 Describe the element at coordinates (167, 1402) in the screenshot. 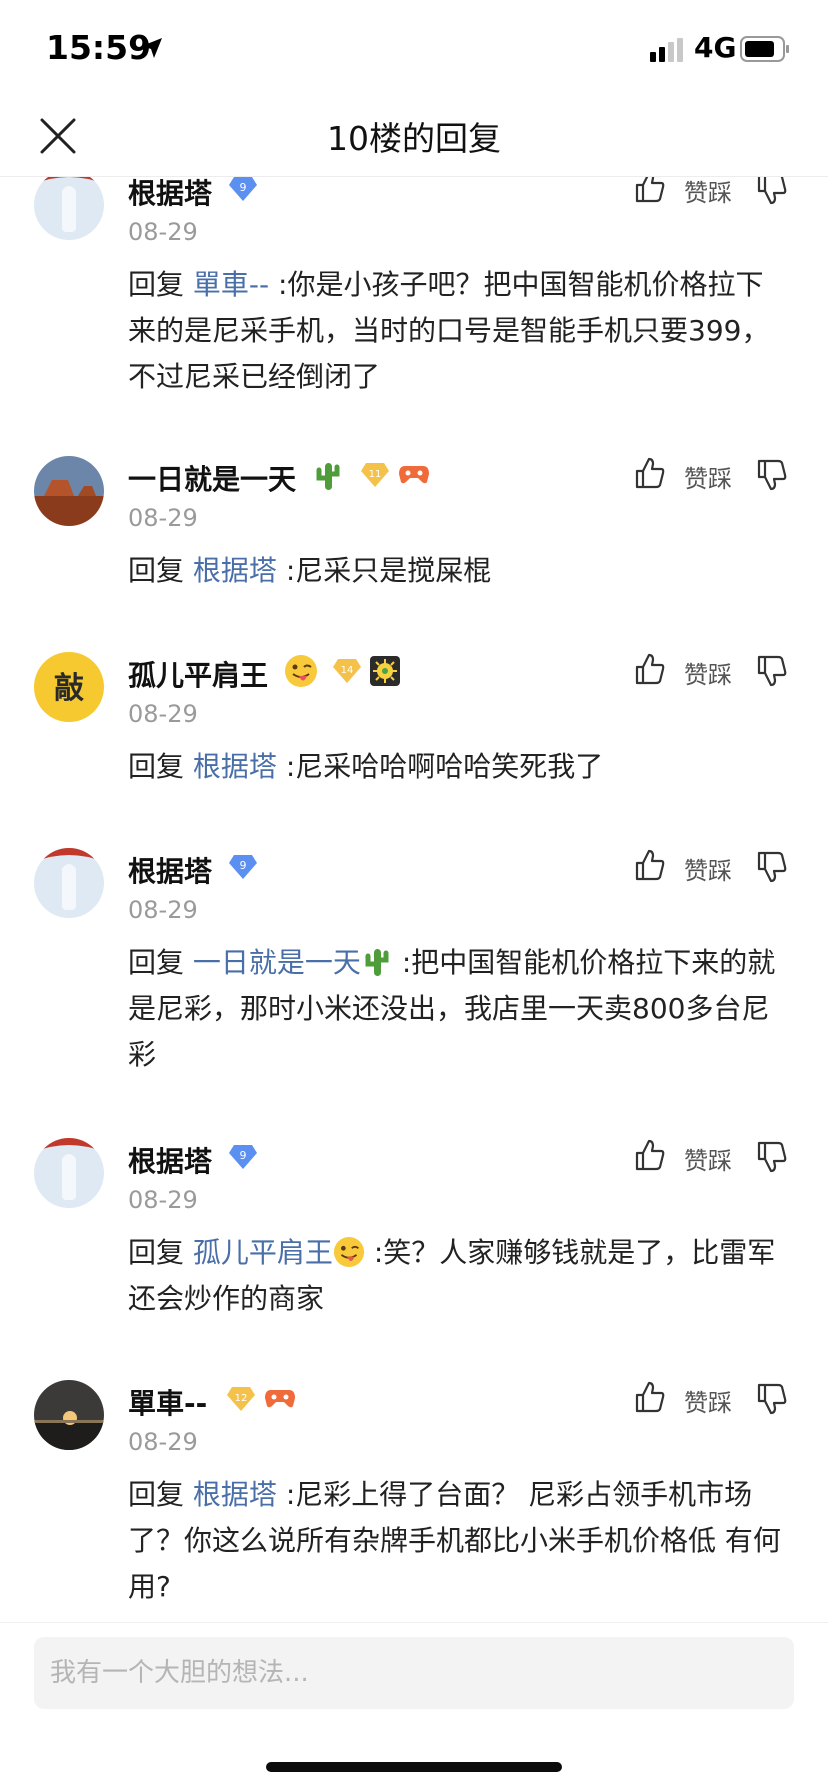

I see `username: 單車--` at that location.